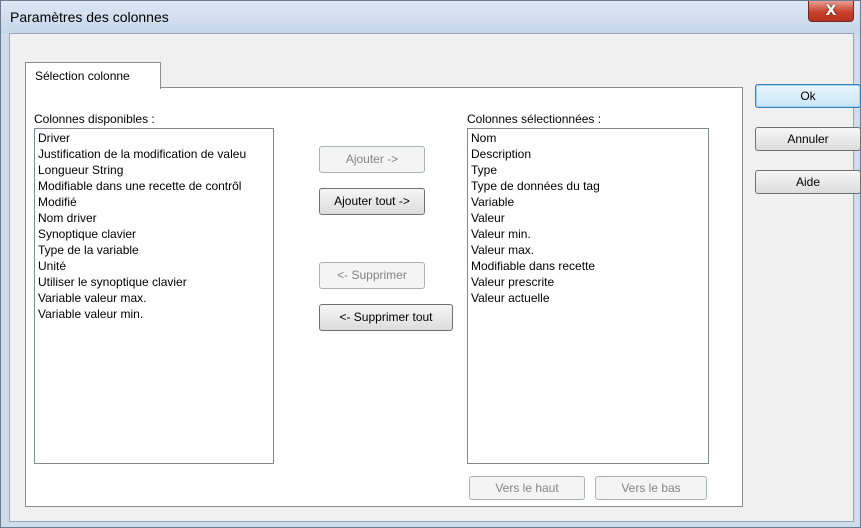  Describe the element at coordinates (533, 266) in the screenshot. I see `list-item: Modifiable dans recette` at that location.